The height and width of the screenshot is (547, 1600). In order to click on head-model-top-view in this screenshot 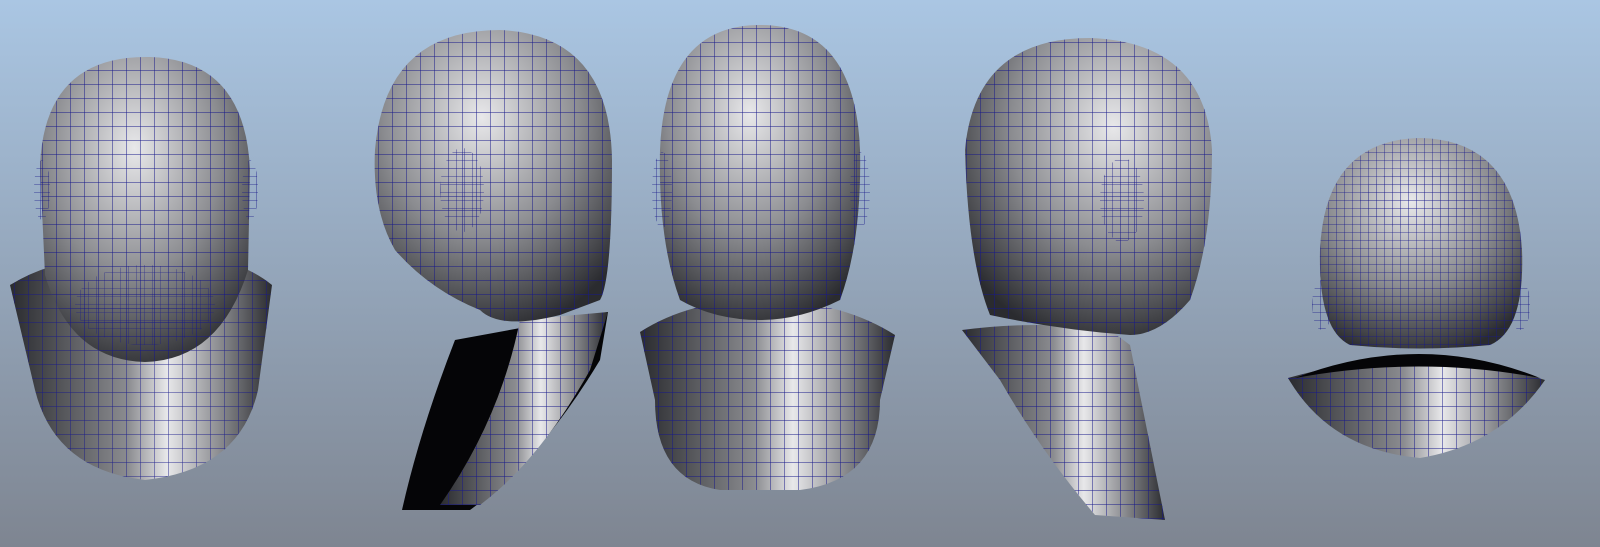, I will do `click(141, 268)`.